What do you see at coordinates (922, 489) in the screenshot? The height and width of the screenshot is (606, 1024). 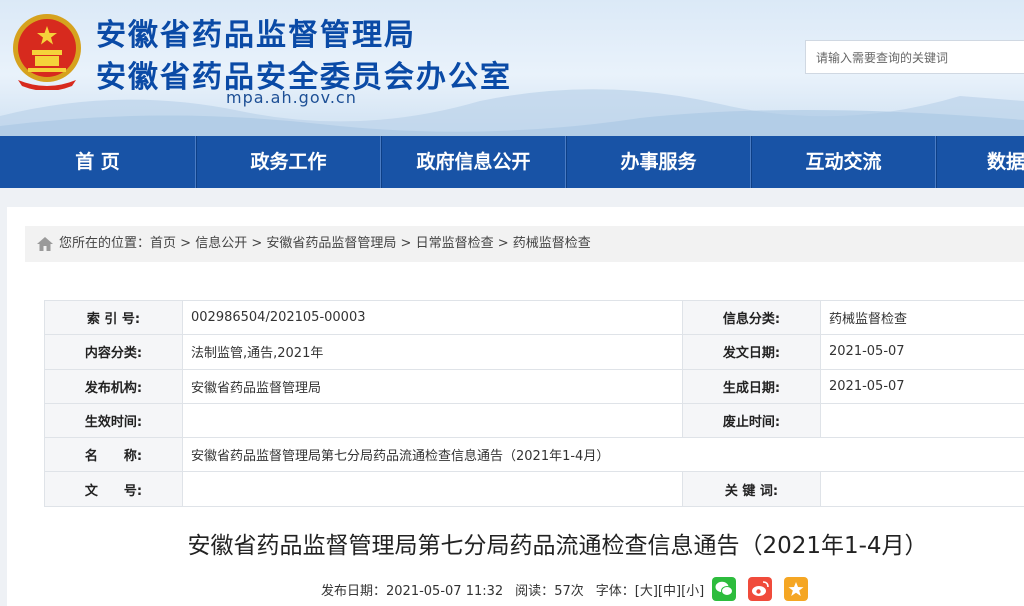 I see `keywords-value` at bounding box center [922, 489].